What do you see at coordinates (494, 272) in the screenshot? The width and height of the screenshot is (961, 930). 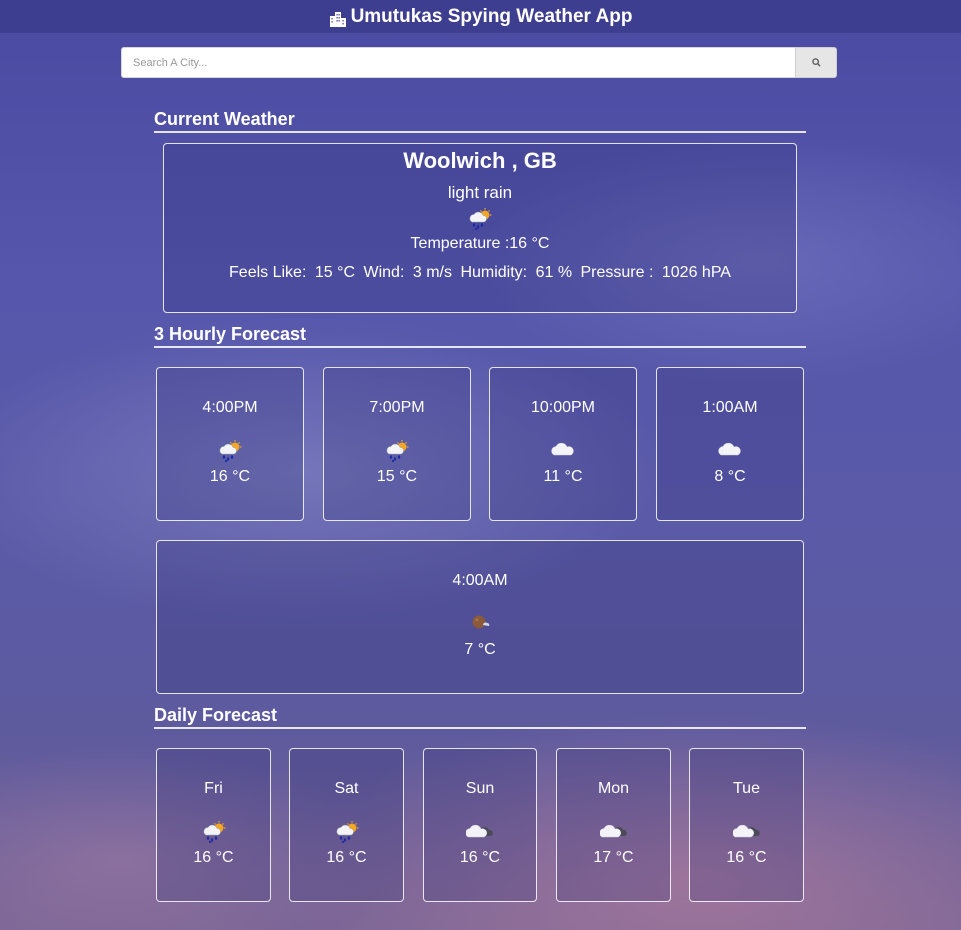 I see `humidity-label: Humidity:` at bounding box center [494, 272].